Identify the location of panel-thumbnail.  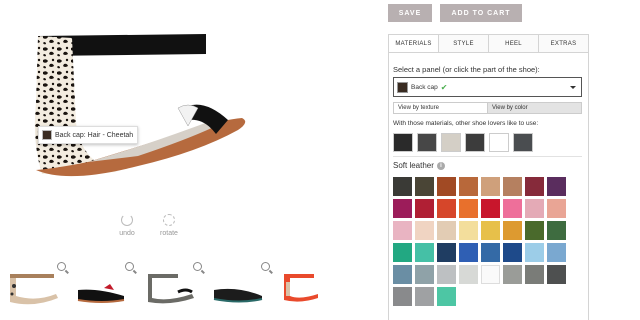
(402, 87).